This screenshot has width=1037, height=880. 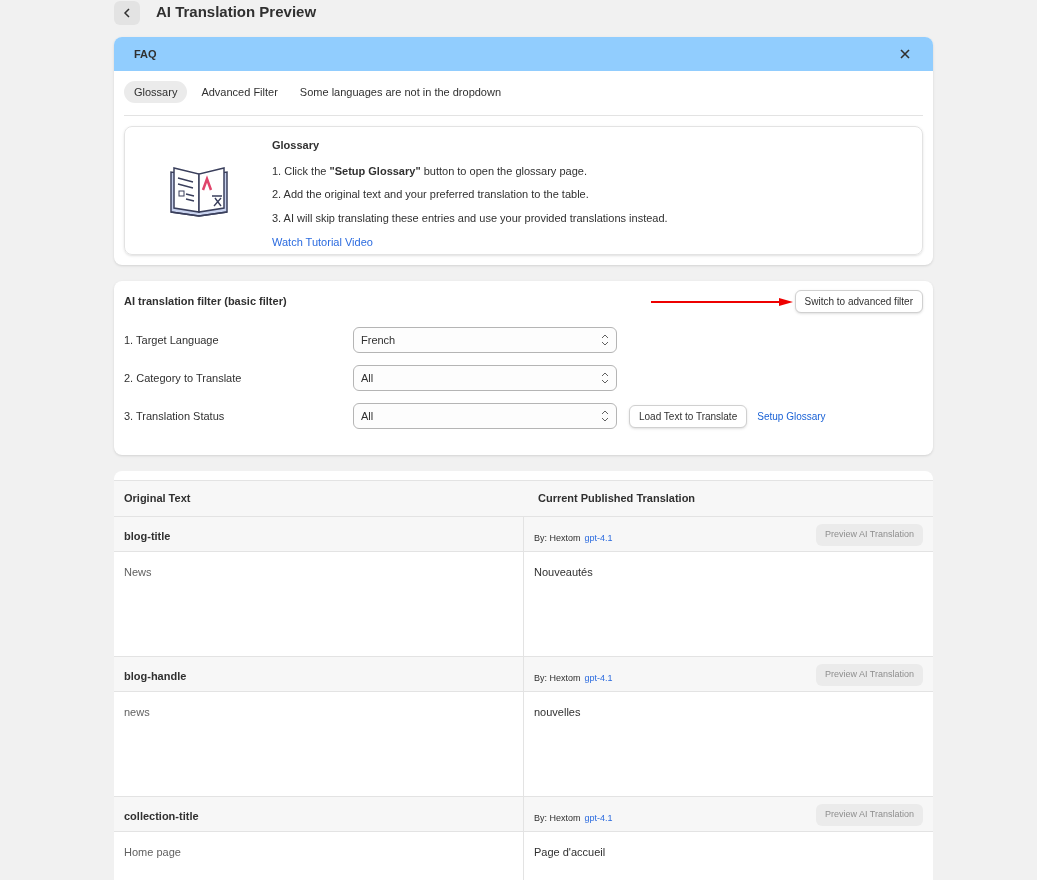 What do you see at coordinates (239, 92) in the screenshot?
I see `faq-tab: Advanced Filter` at bounding box center [239, 92].